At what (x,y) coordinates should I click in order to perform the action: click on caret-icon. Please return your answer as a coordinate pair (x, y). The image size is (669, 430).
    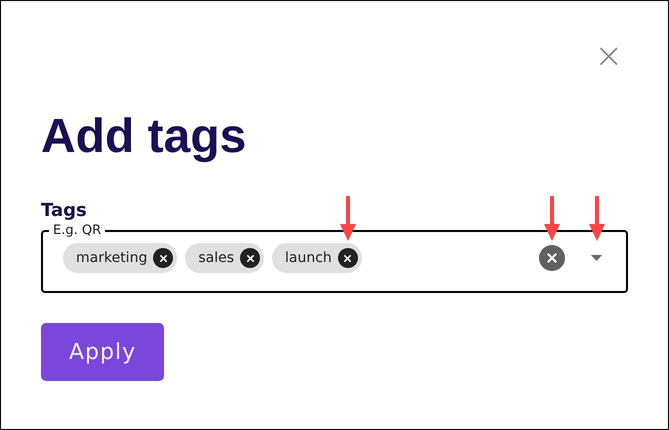
    Looking at the image, I should click on (596, 258).